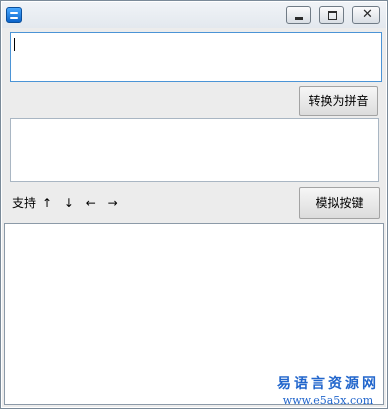 The image size is (388, 409). What do you see at coordinates (194, 15) in the screenshot?
I see `title-bar: ✕` at bounding box center [194, 15].